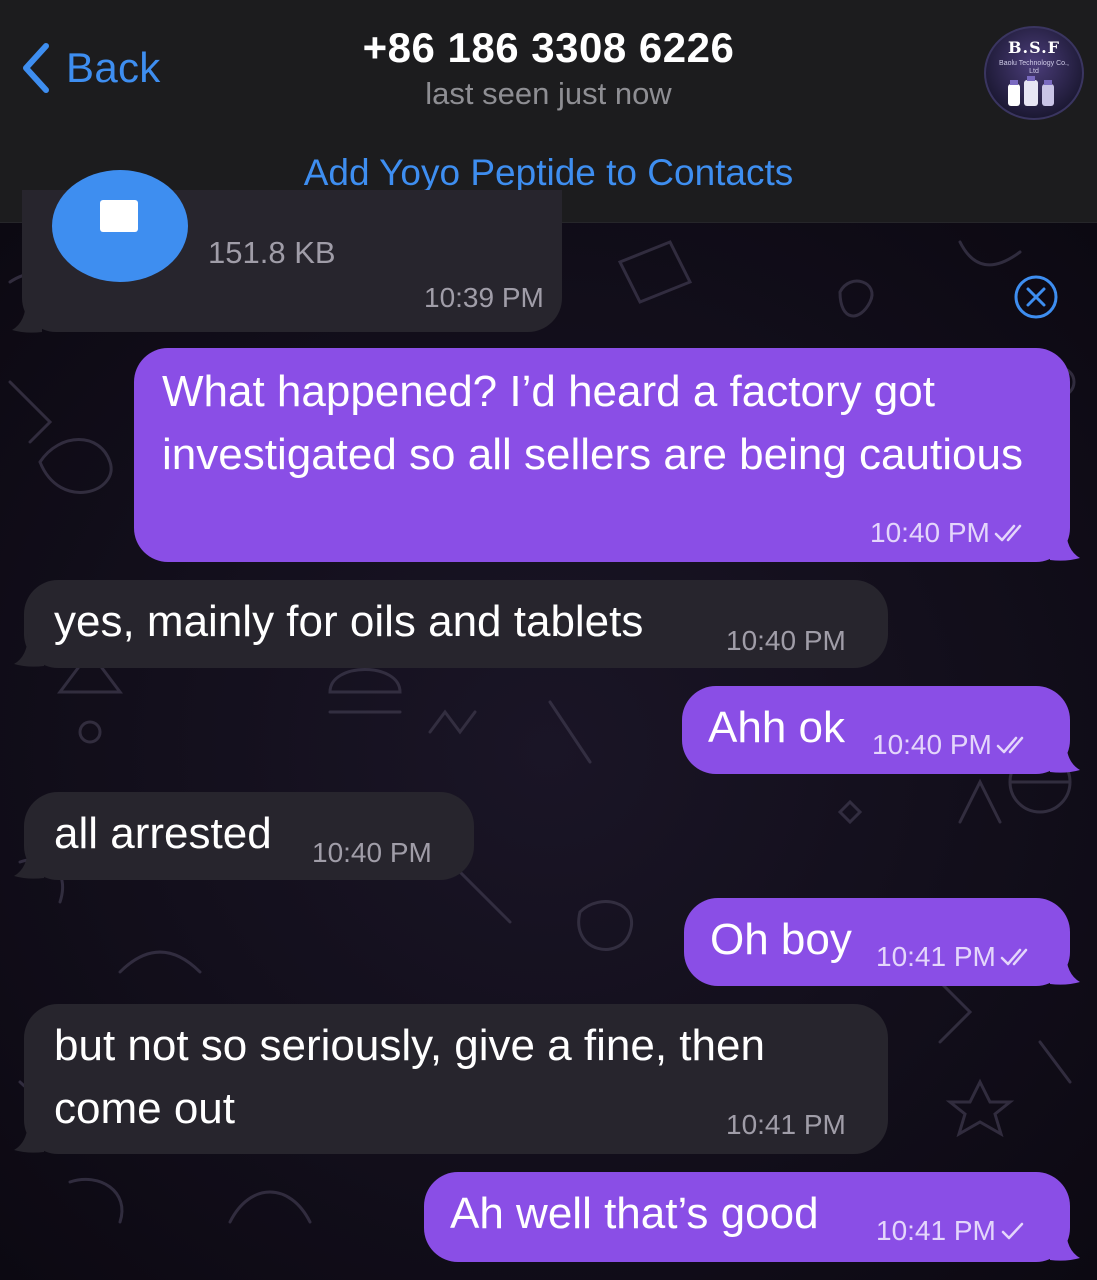  I want to click on document-icon, so click(119, 216).